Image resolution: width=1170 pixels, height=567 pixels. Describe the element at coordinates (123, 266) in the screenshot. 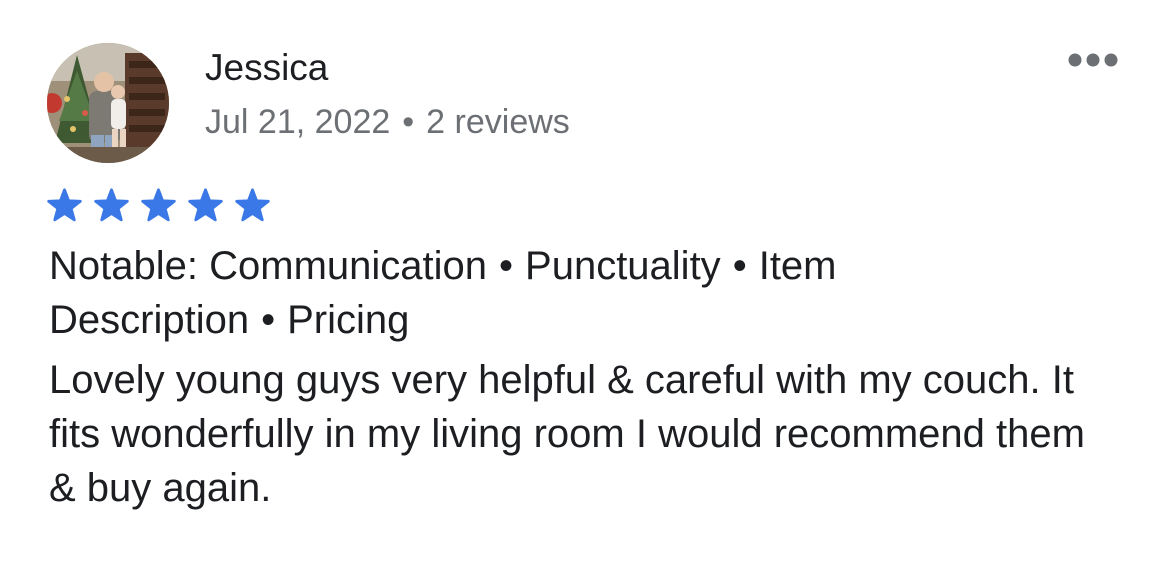

I see `notable-prefix: Notable:` at that location.